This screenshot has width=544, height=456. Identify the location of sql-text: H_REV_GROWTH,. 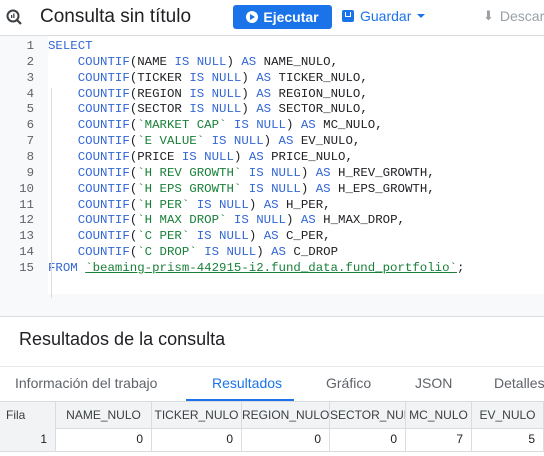
(382, 172).